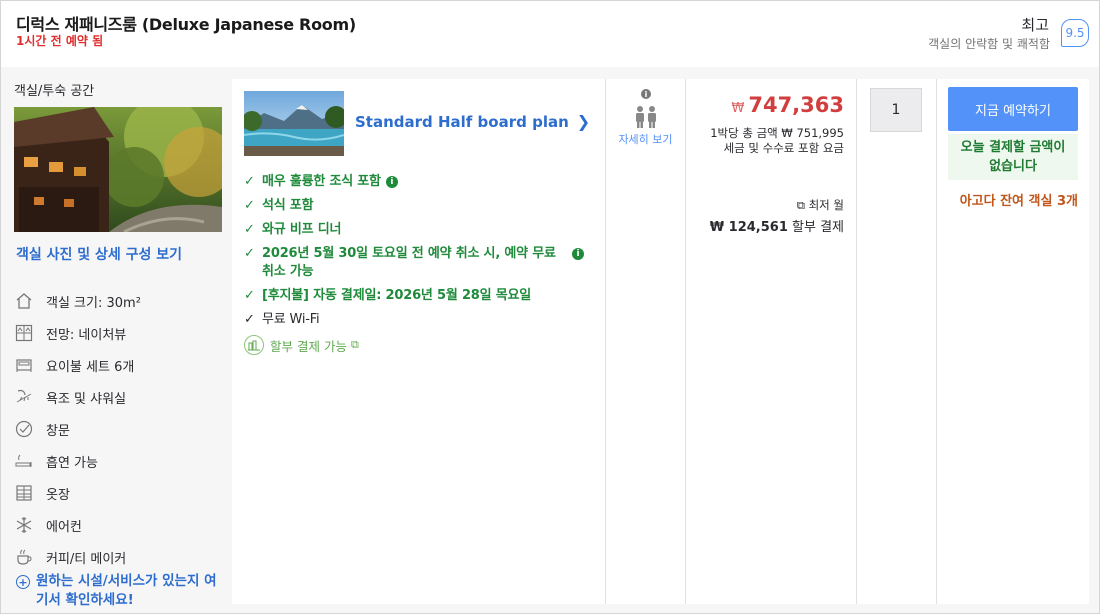  I want to click on room-photo-image, so click(118, 169).